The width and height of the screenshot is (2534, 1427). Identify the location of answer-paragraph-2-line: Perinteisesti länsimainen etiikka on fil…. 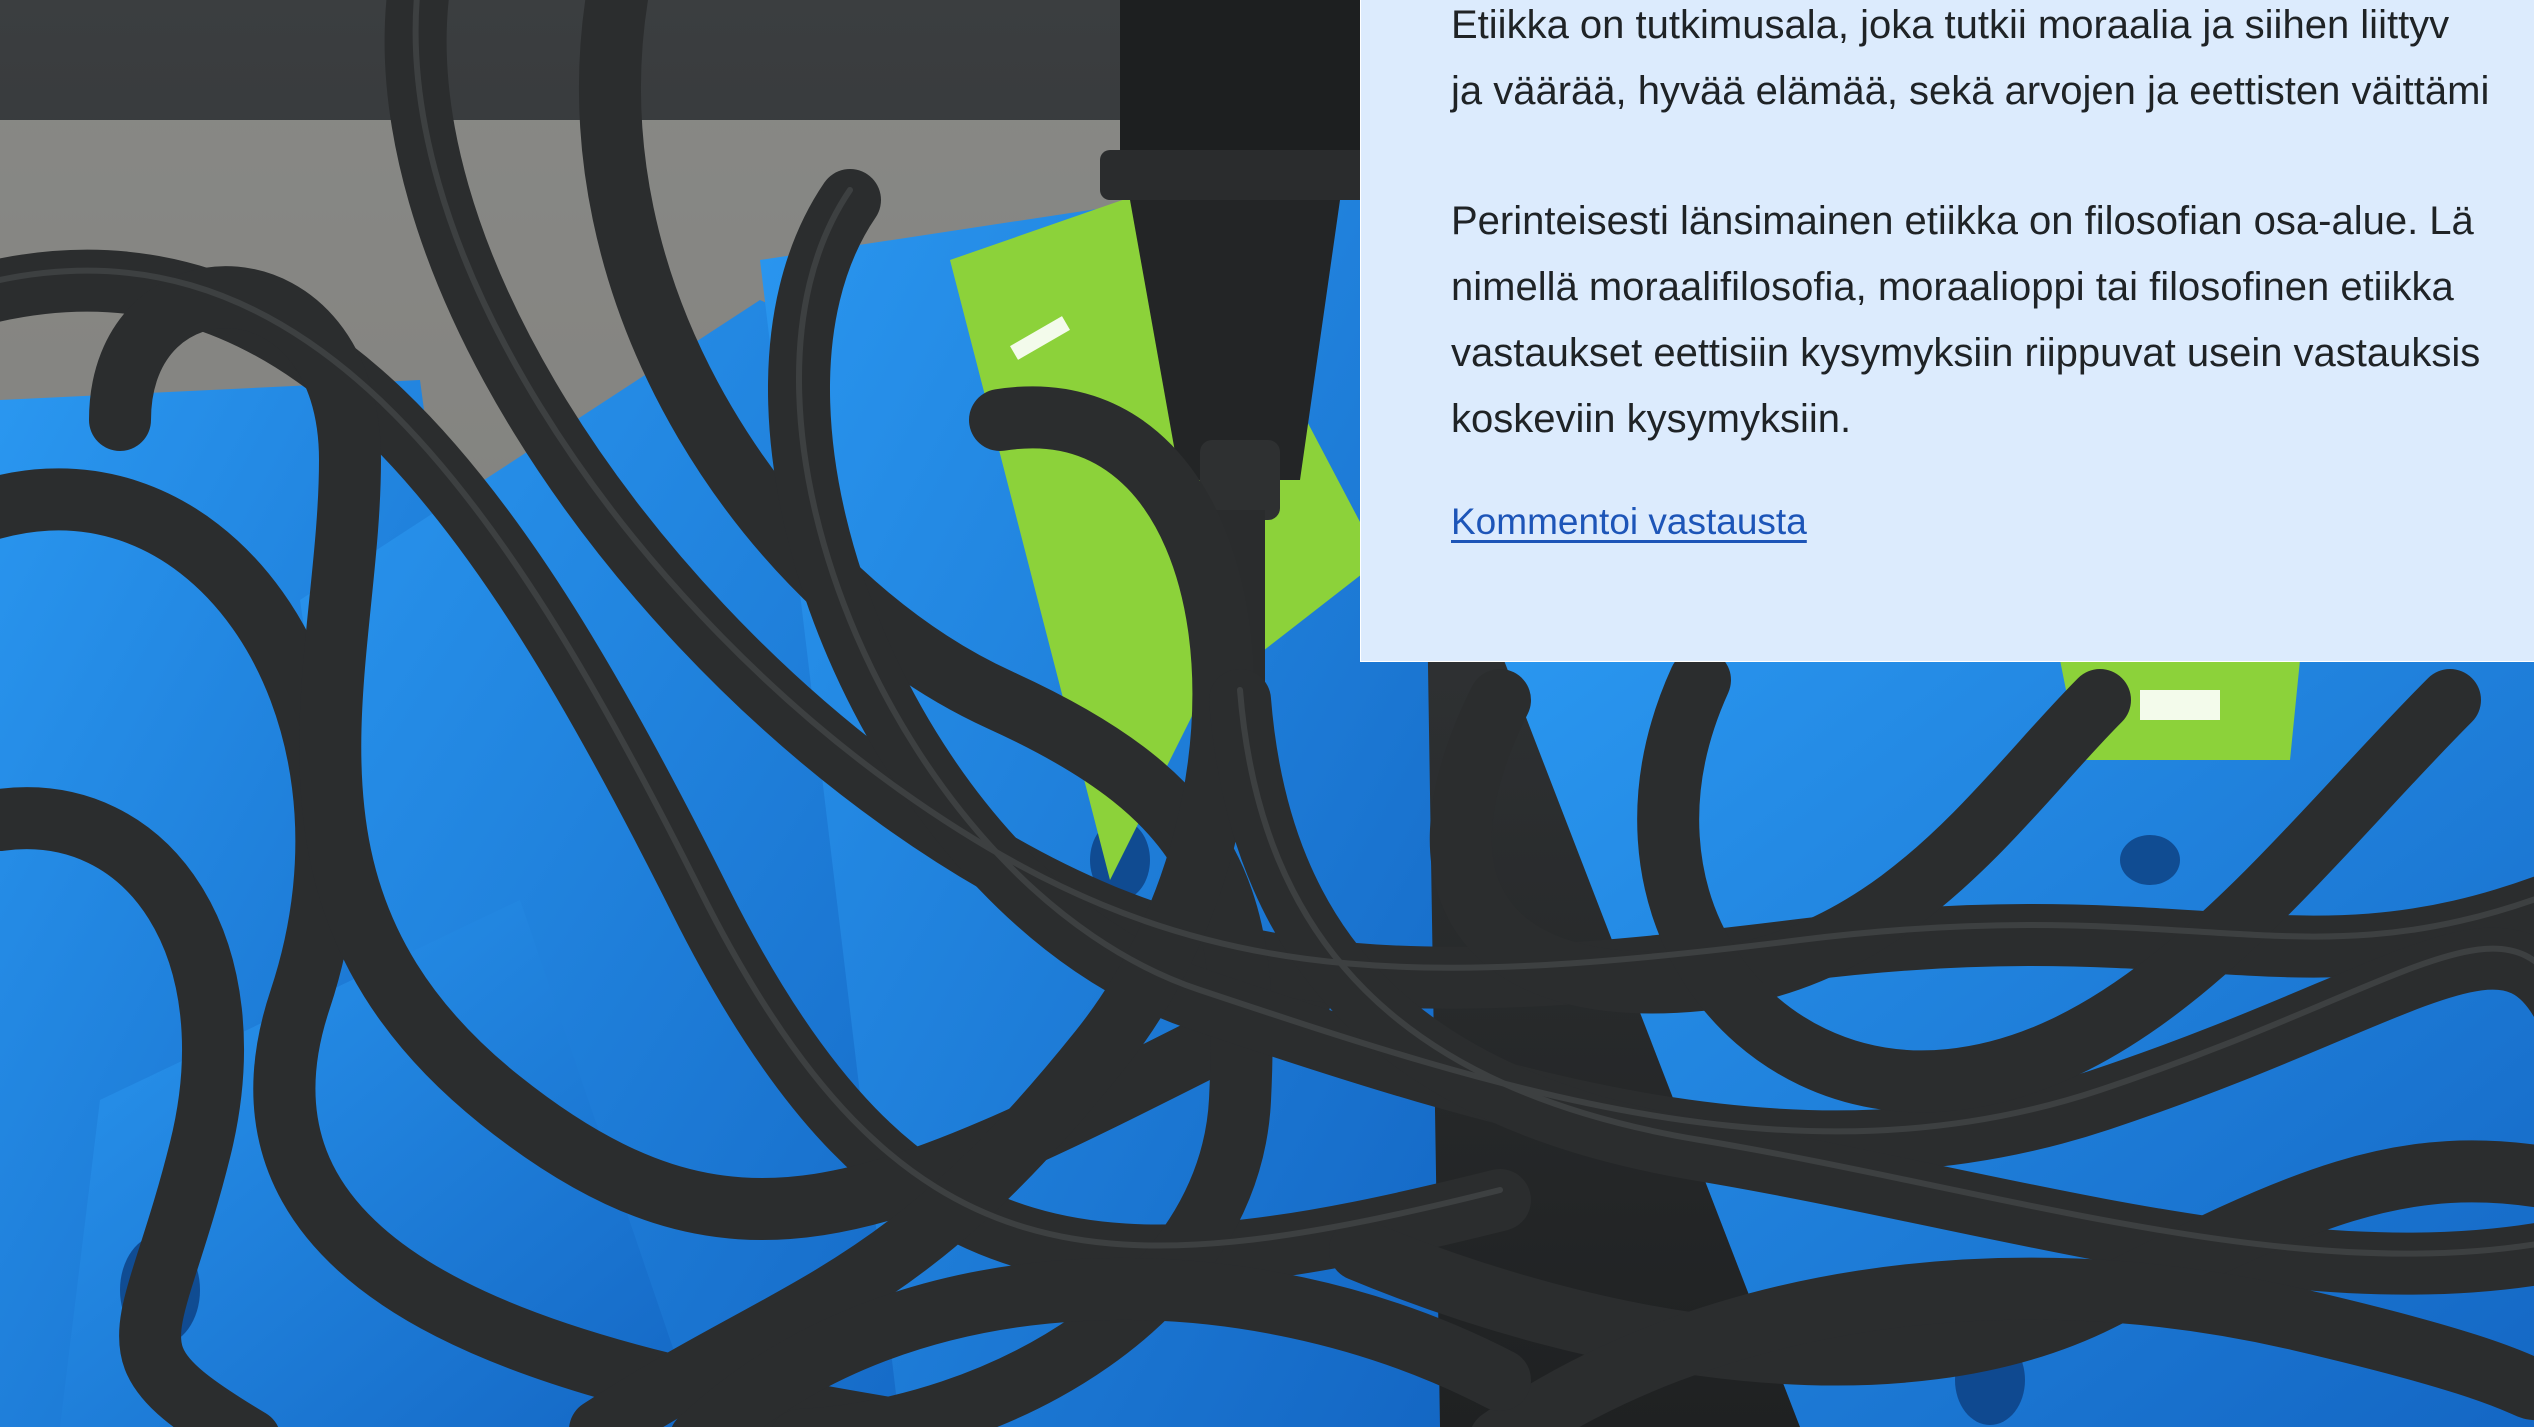
(1962, 221).